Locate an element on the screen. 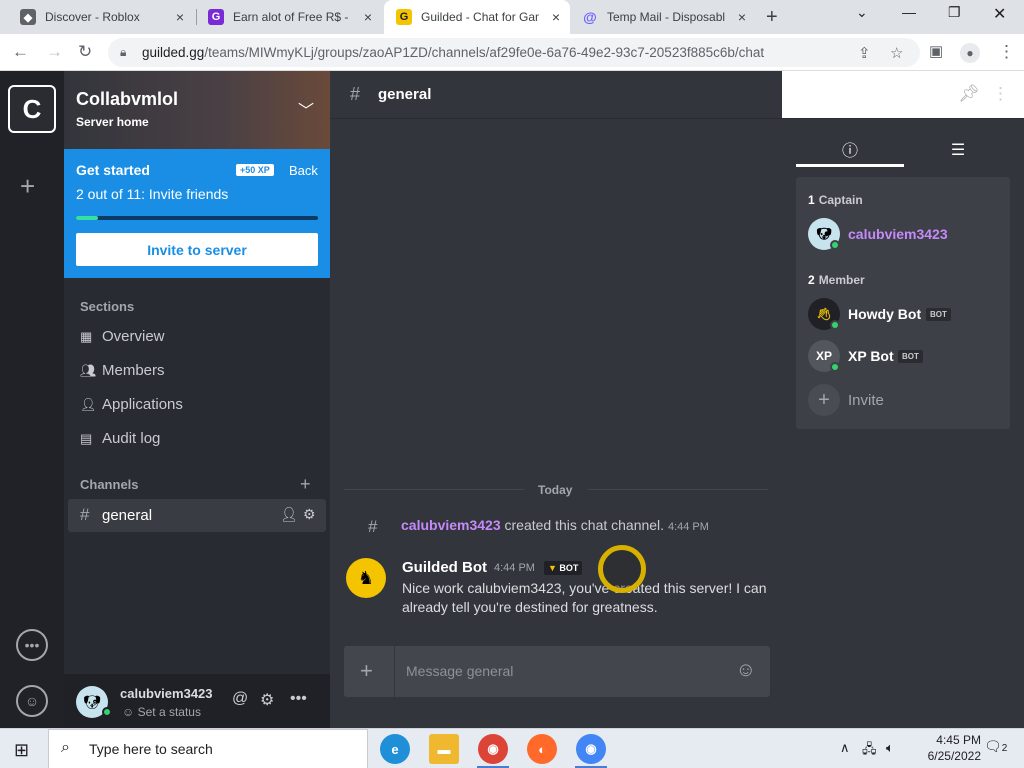  section-audit-log: ▤ Audit log is located at coordinates (120, 438).